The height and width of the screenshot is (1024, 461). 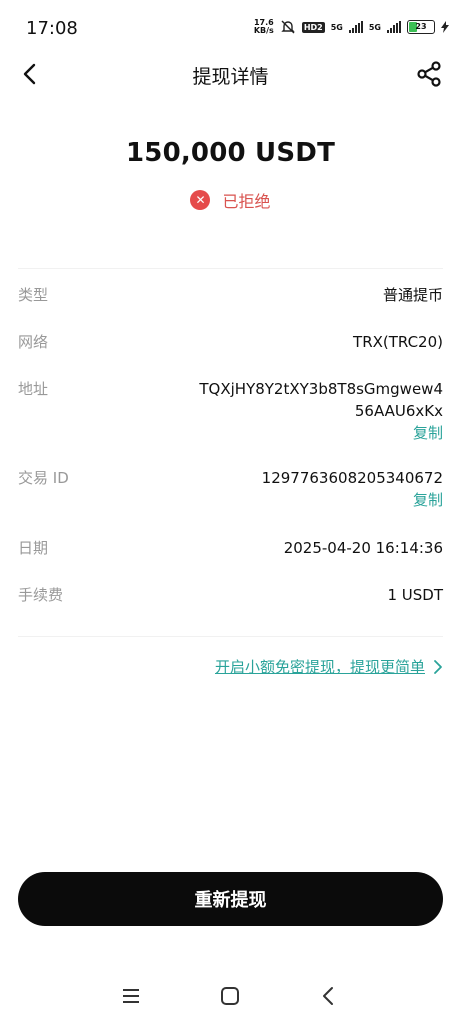 What do you see at coordinates (230, 596) in the screenshot?
I see `detail-row-fee: 手续费 1 USDT` at bounding box center [230, 596].